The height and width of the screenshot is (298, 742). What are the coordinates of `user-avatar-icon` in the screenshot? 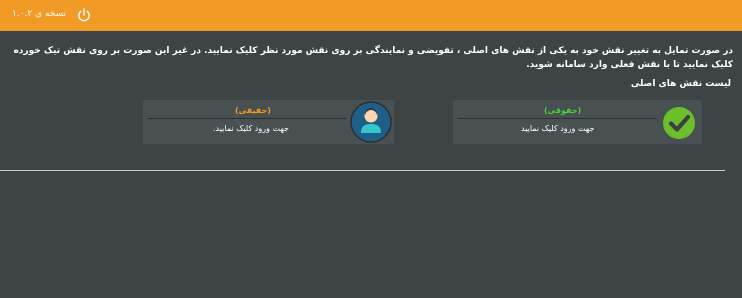 It's located at (371, 124).